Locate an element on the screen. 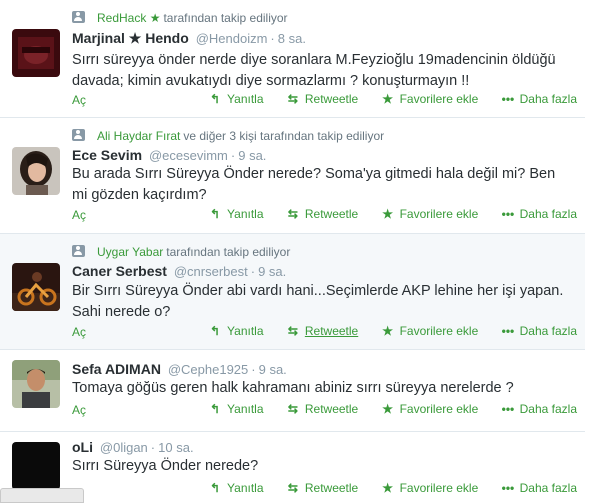  context-text: tarafından takip ediliyor is located at coordinates (225, 18).